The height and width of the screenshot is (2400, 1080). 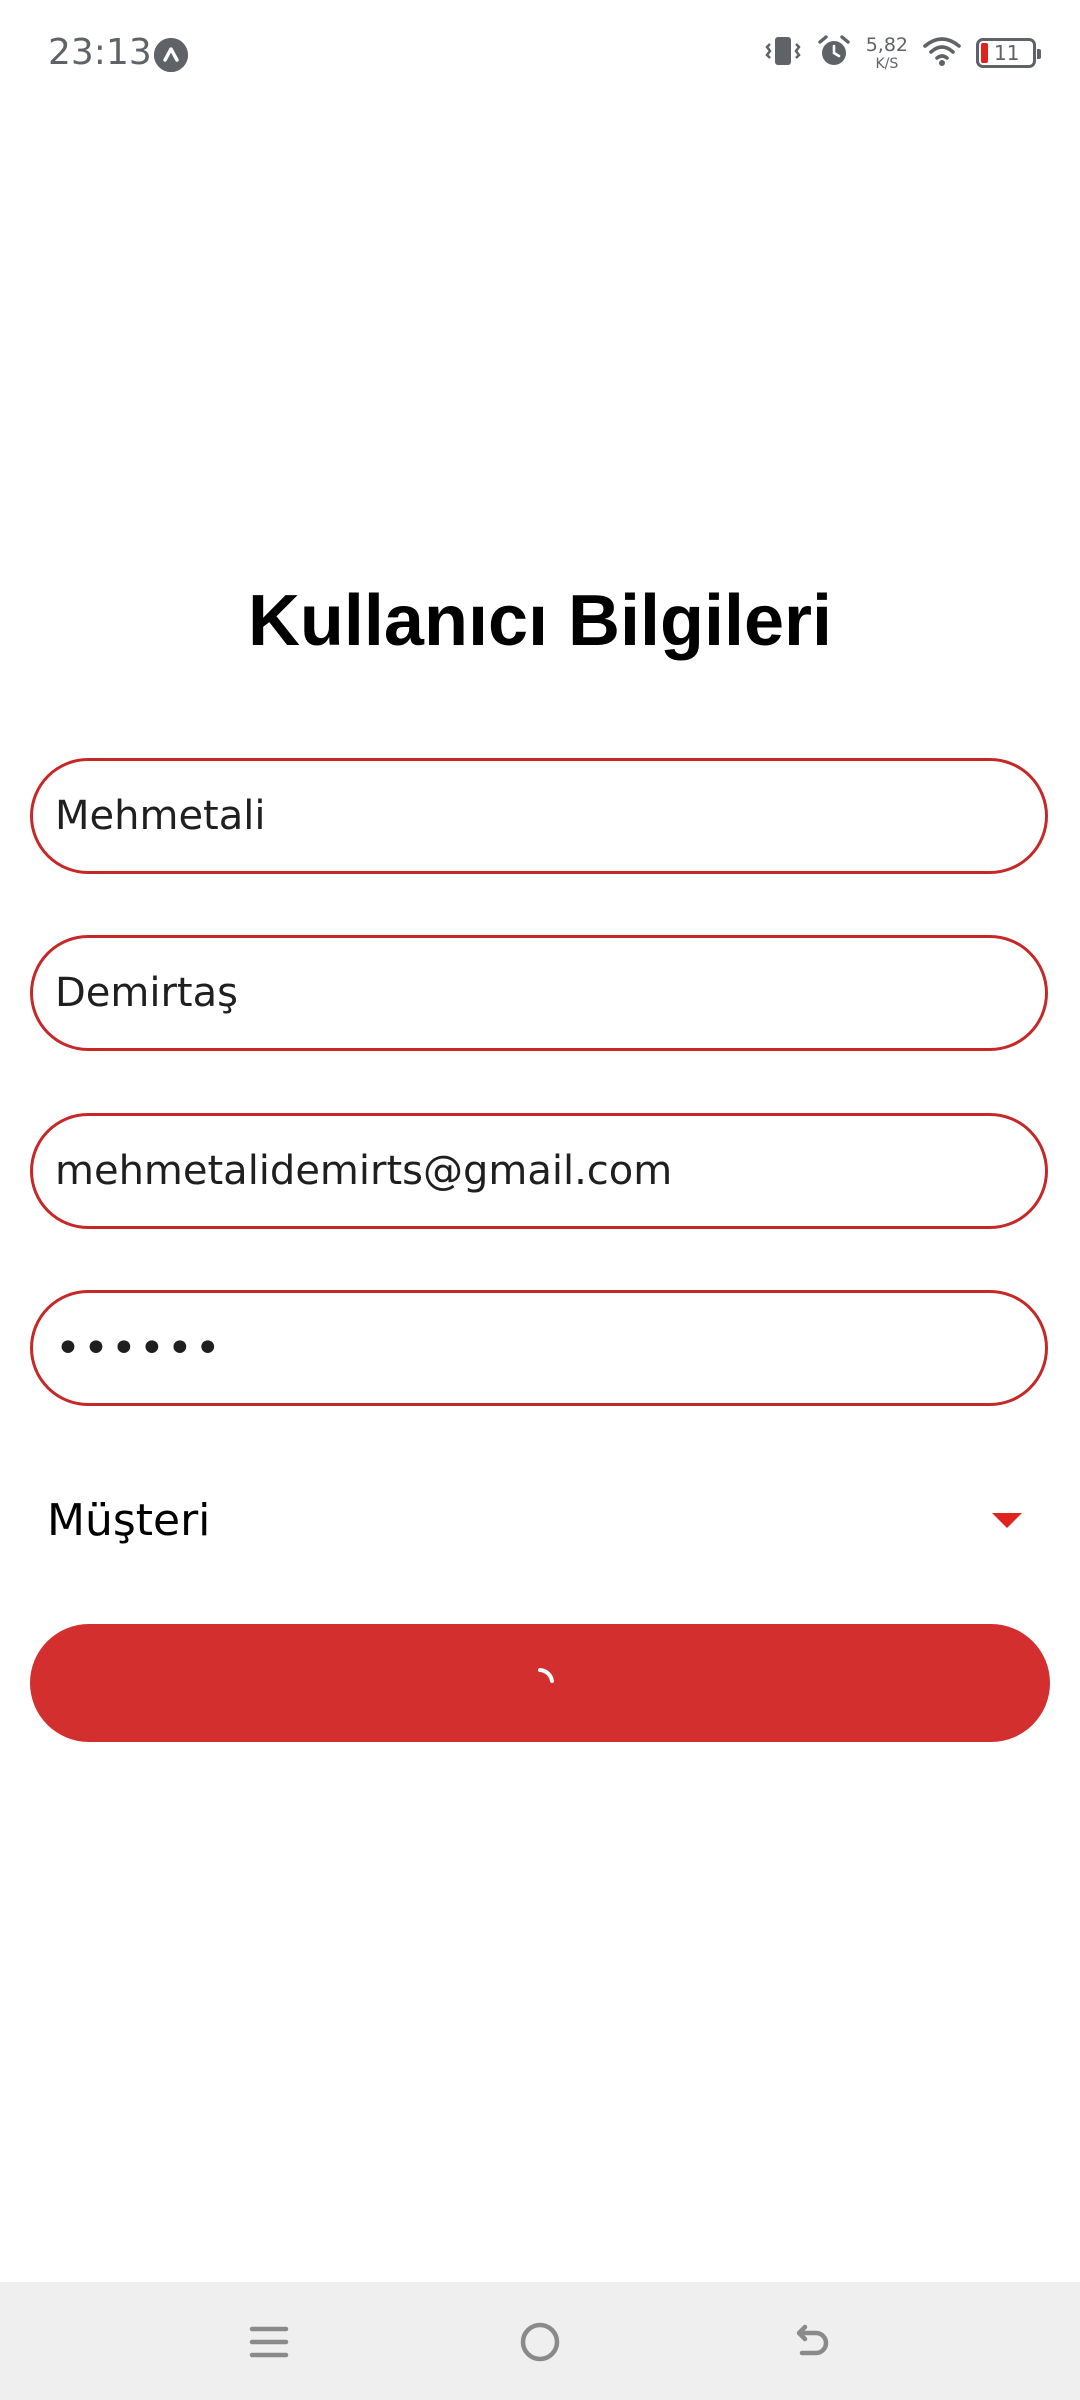 What do you see at coordinates (1007, 1520) in the screenshot?
I see `caret-down-icon` at bounding box center [1007, 1520].